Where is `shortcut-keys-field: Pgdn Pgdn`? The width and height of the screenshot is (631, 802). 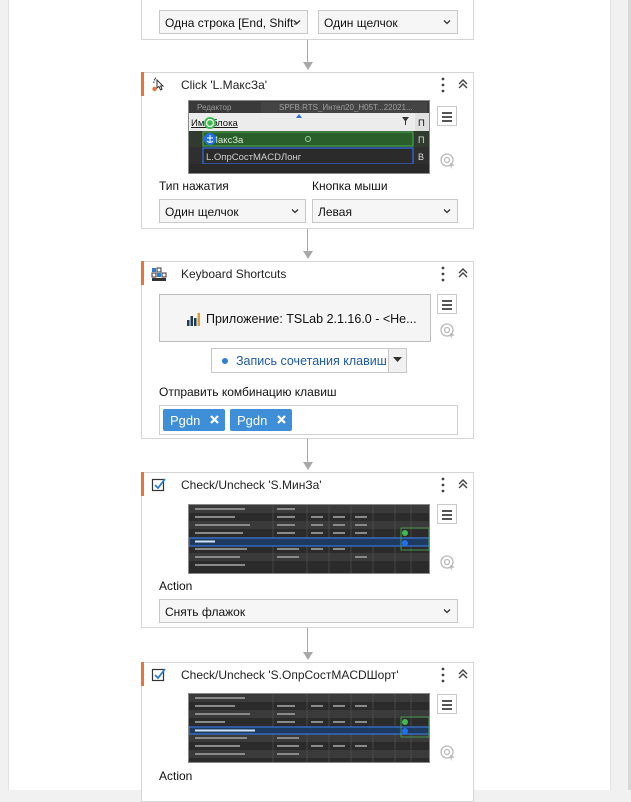 shortcut-keys-field: Pgdn Pgdn is located at coordinates (308, 420).